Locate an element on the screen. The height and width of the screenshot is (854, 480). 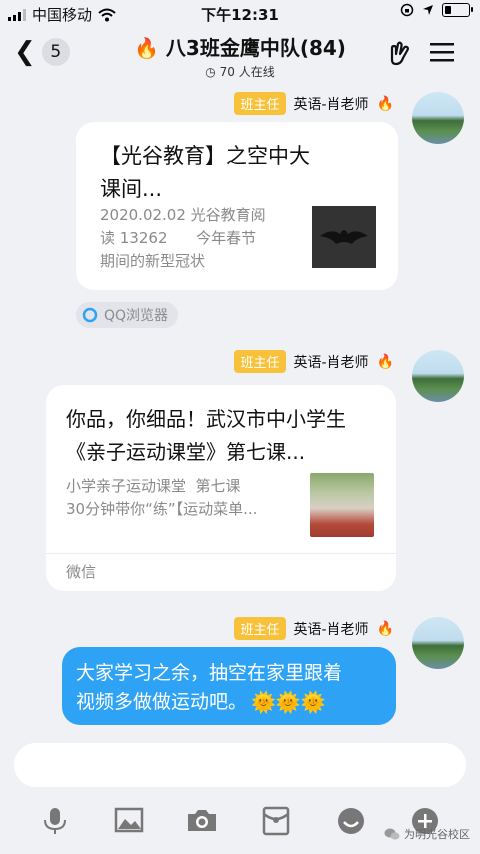
camera-icon is located at coordinates (202, 820).